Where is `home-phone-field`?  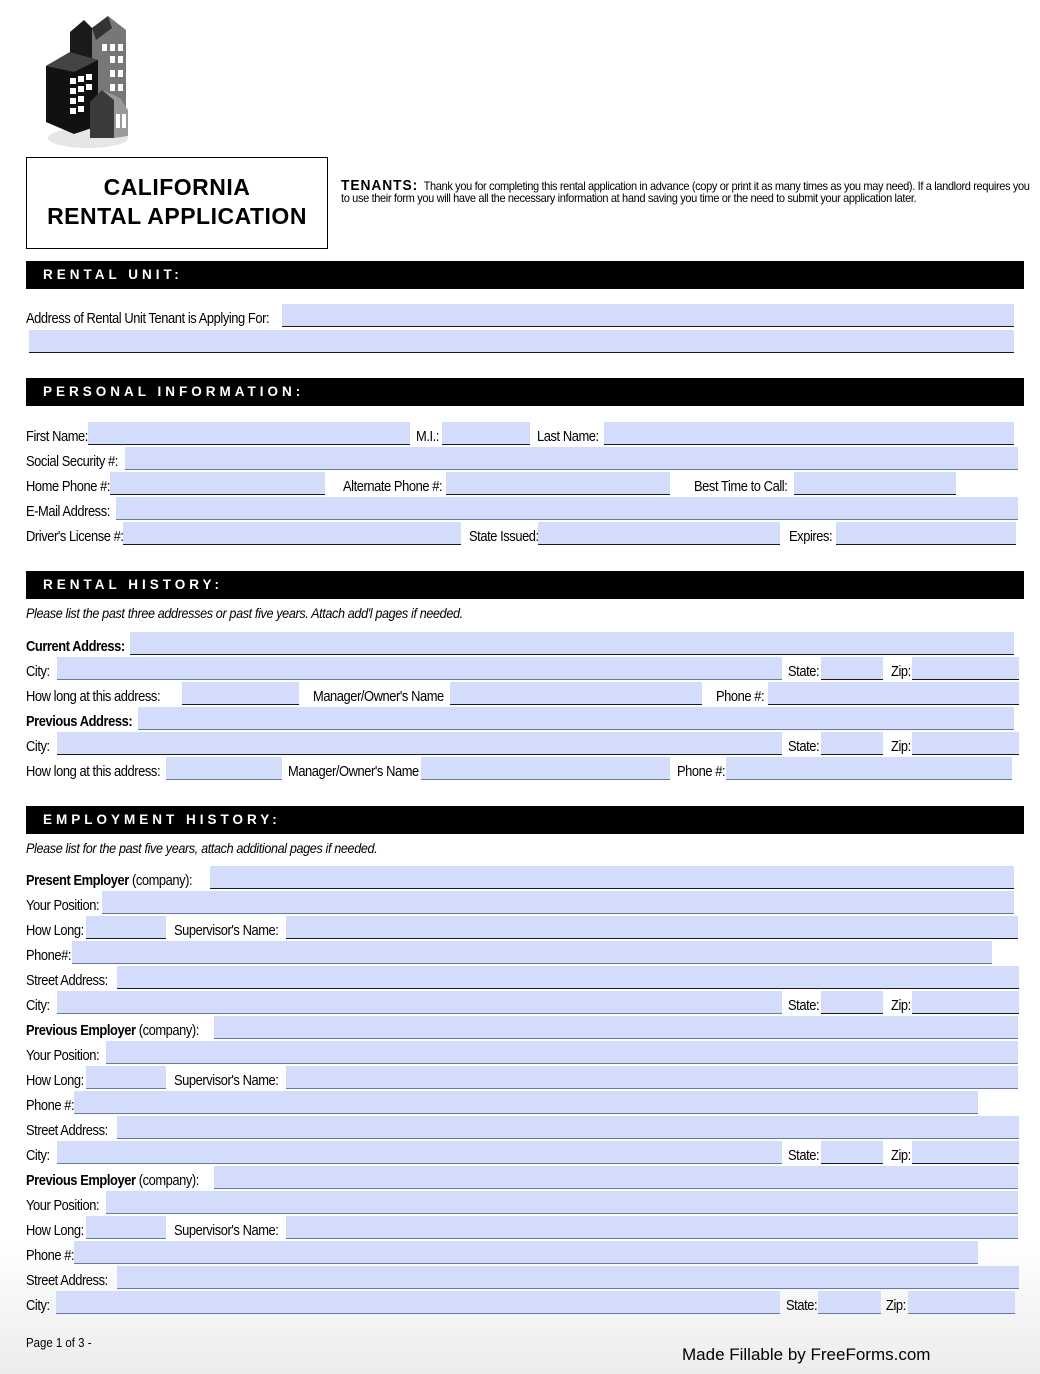 home-phone-field is located at coordinates (217, 483).